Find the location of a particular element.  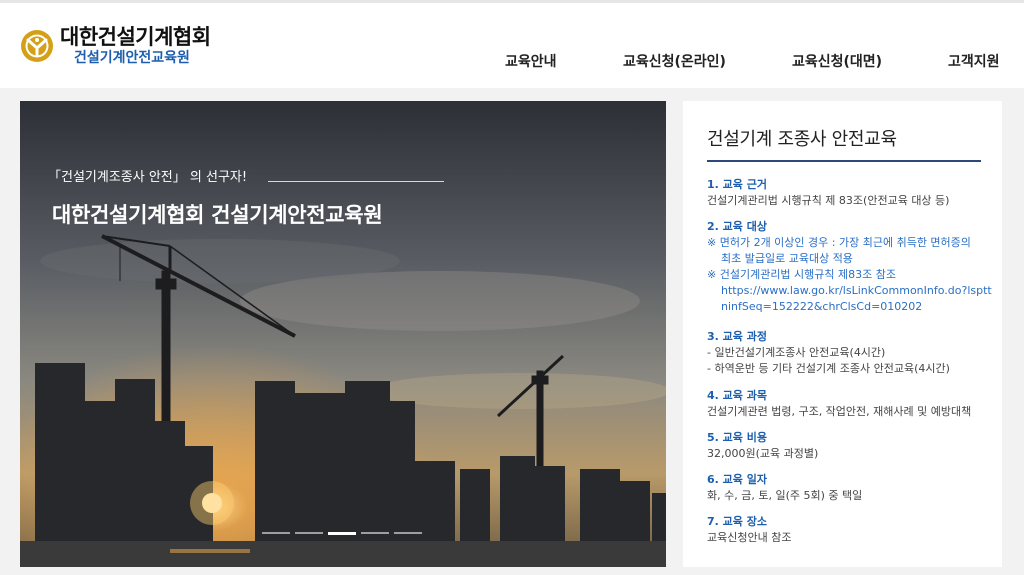

nav-item-education-info: 교육안내 is located at coordinates (531, 61).